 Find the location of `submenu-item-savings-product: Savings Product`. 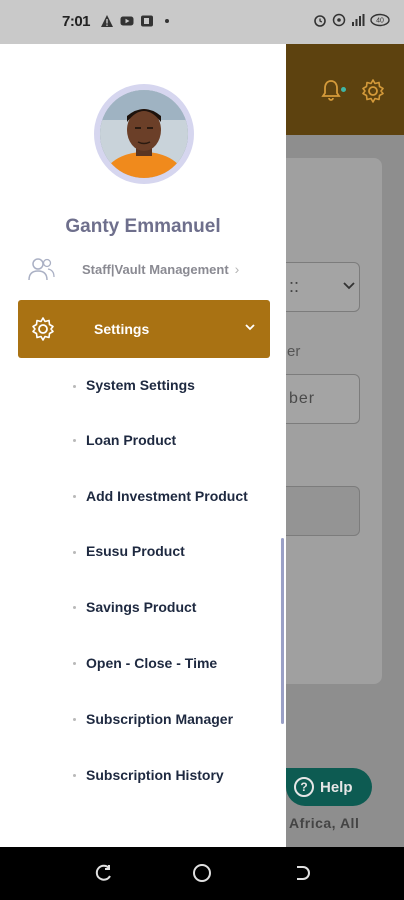

submenu-item-savings-product: Savings Product is located at coordinates (143, 607).